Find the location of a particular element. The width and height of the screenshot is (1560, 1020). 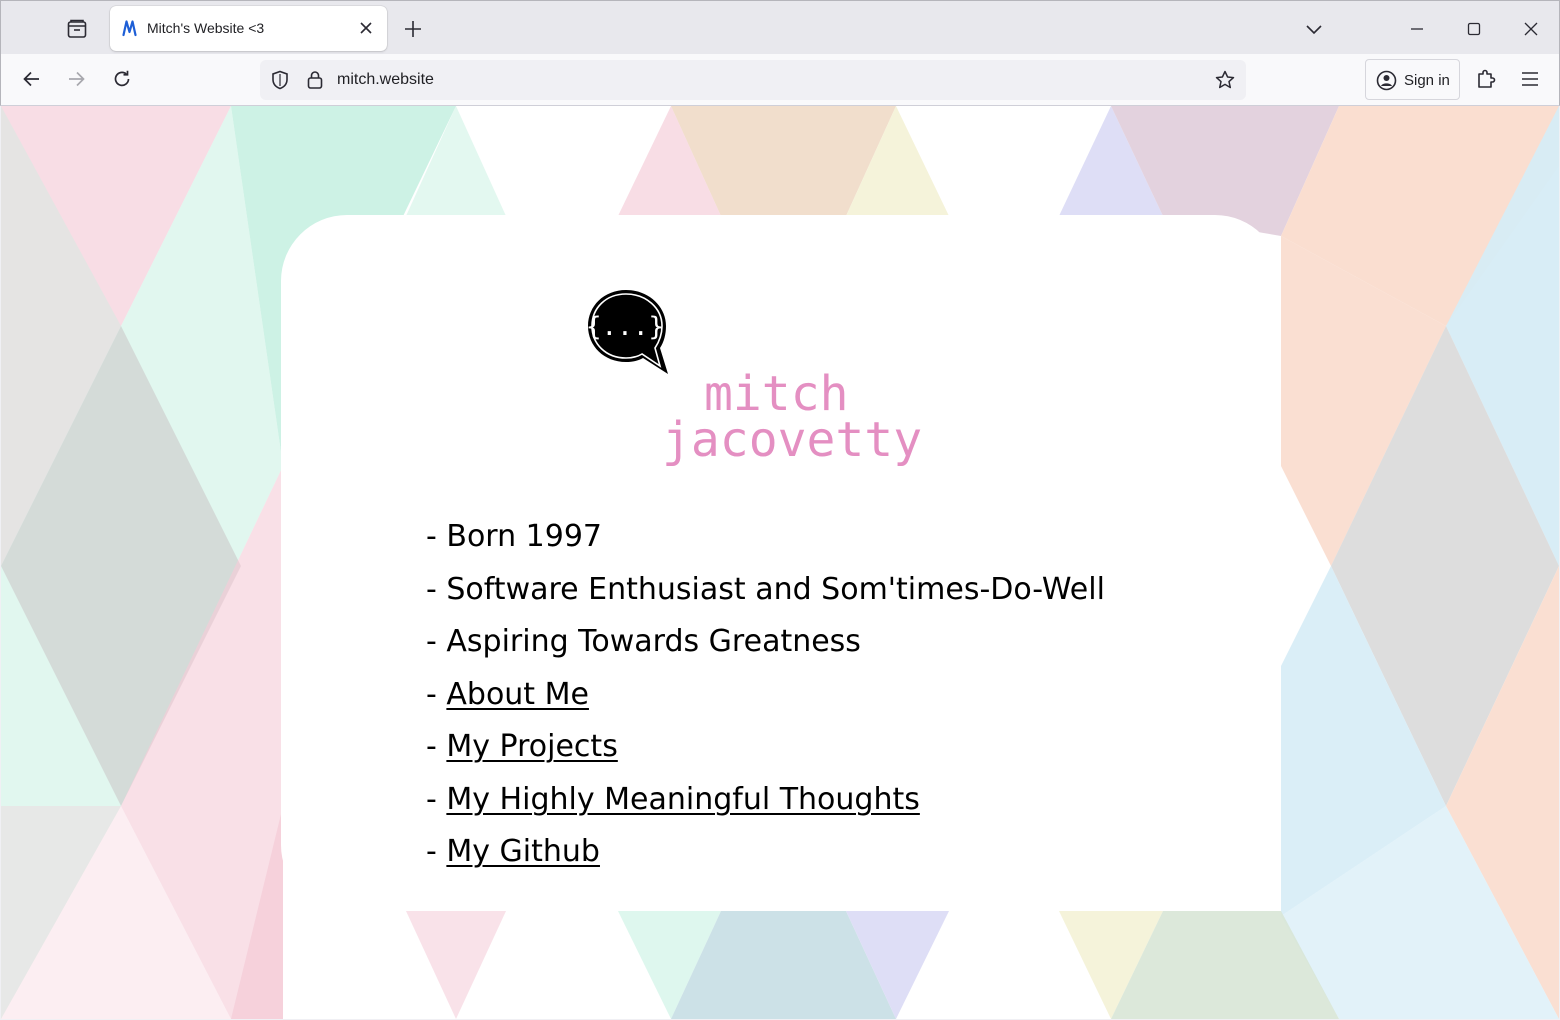

navigation-toolbar: mitch.website Sign in is located at coordinates (780, 80).